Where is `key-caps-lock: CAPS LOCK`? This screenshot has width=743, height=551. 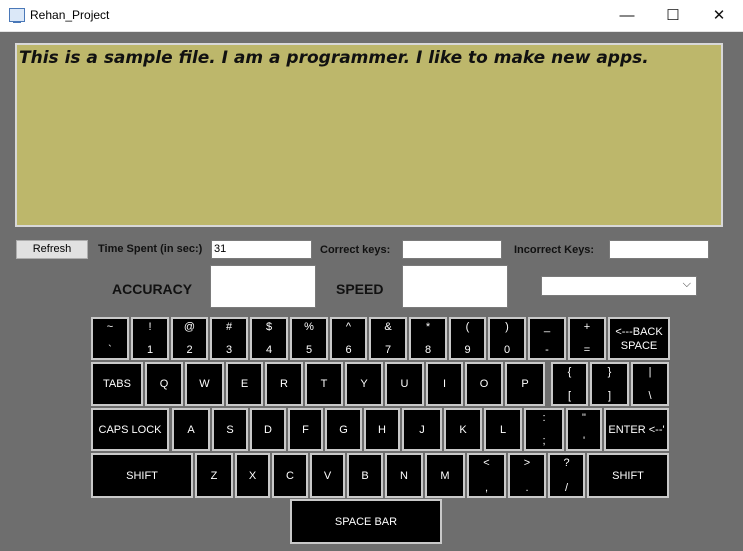 key-caps-lock: CAPS LOCK is located at coordinates (130, 429).